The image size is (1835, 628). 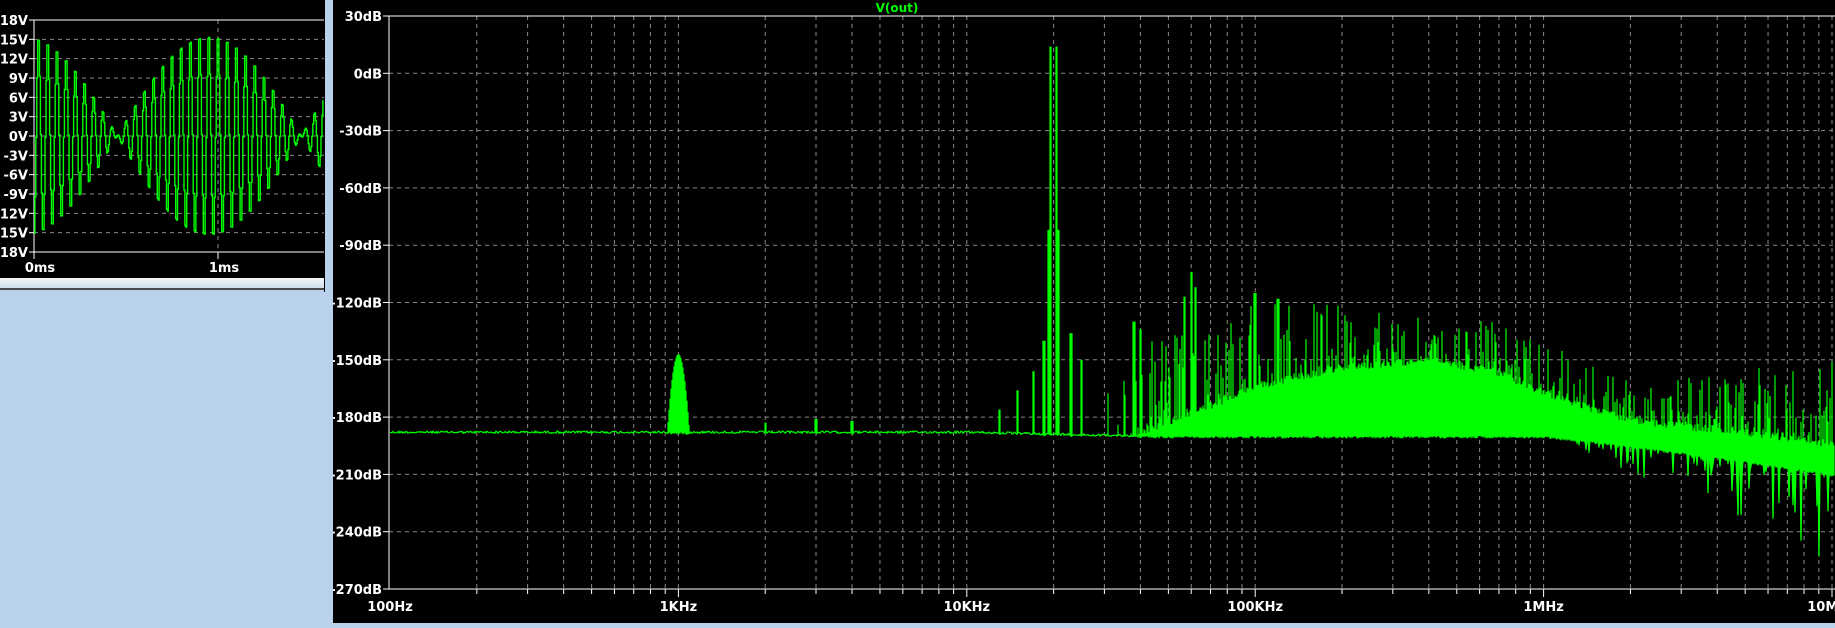 I want to click on pane-border, so click(x=324, y=146).